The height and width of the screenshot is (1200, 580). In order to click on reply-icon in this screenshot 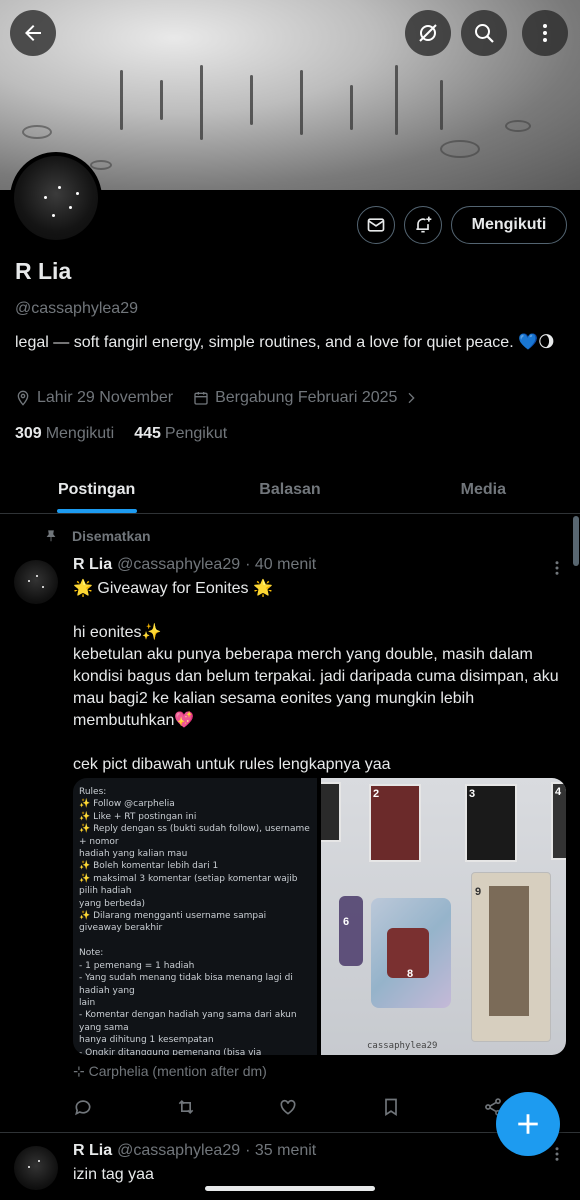, I will do `click(83, 1107)`.